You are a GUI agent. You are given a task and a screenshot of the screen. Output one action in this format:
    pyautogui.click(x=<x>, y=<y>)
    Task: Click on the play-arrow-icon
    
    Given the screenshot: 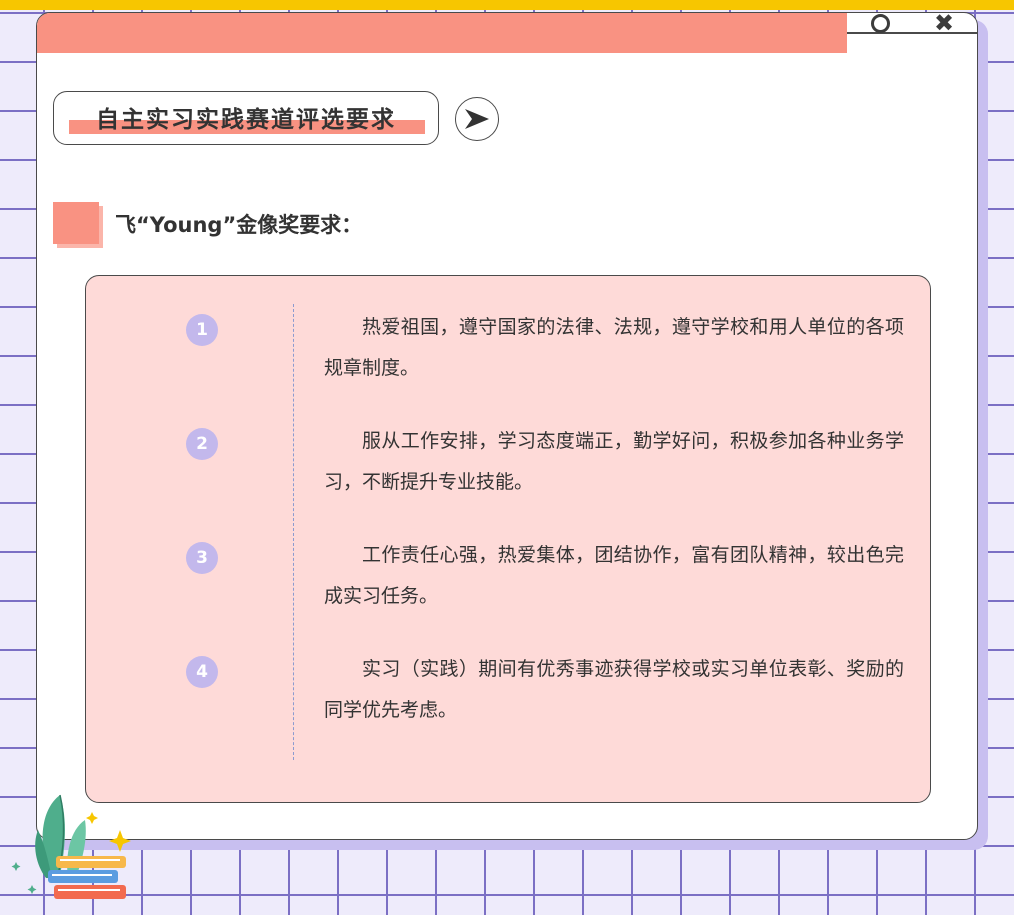 What is the action you would take?
    pyautogui.click(x=477, y=119)
    